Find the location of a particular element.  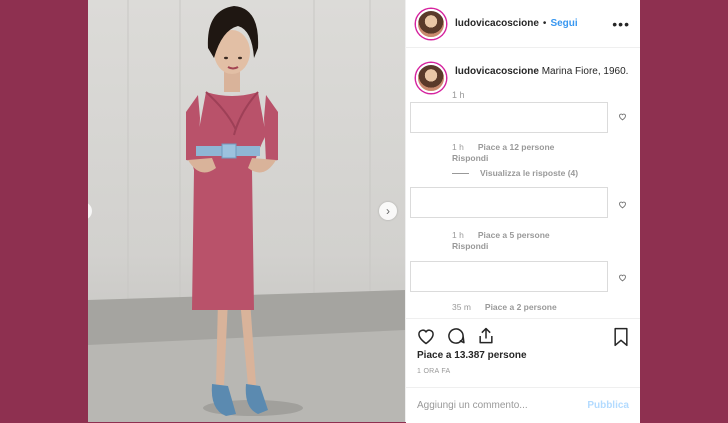

comment-likes: Piace a 12 persone is located at coordinates (516, 147).